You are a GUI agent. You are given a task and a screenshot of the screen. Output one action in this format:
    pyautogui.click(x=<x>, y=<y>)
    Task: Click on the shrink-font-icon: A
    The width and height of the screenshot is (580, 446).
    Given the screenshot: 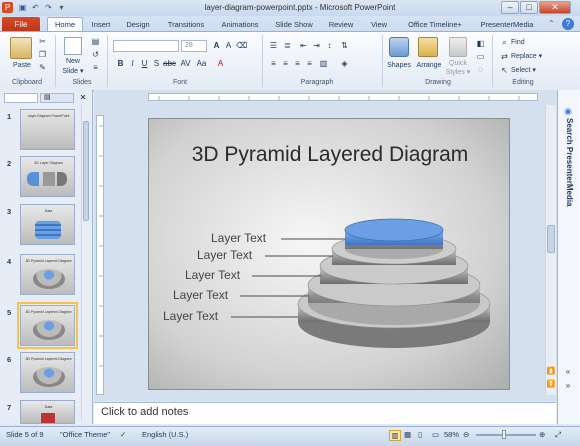 What is the action you would take?
    pyautogui.click(x=228, y=45)
    